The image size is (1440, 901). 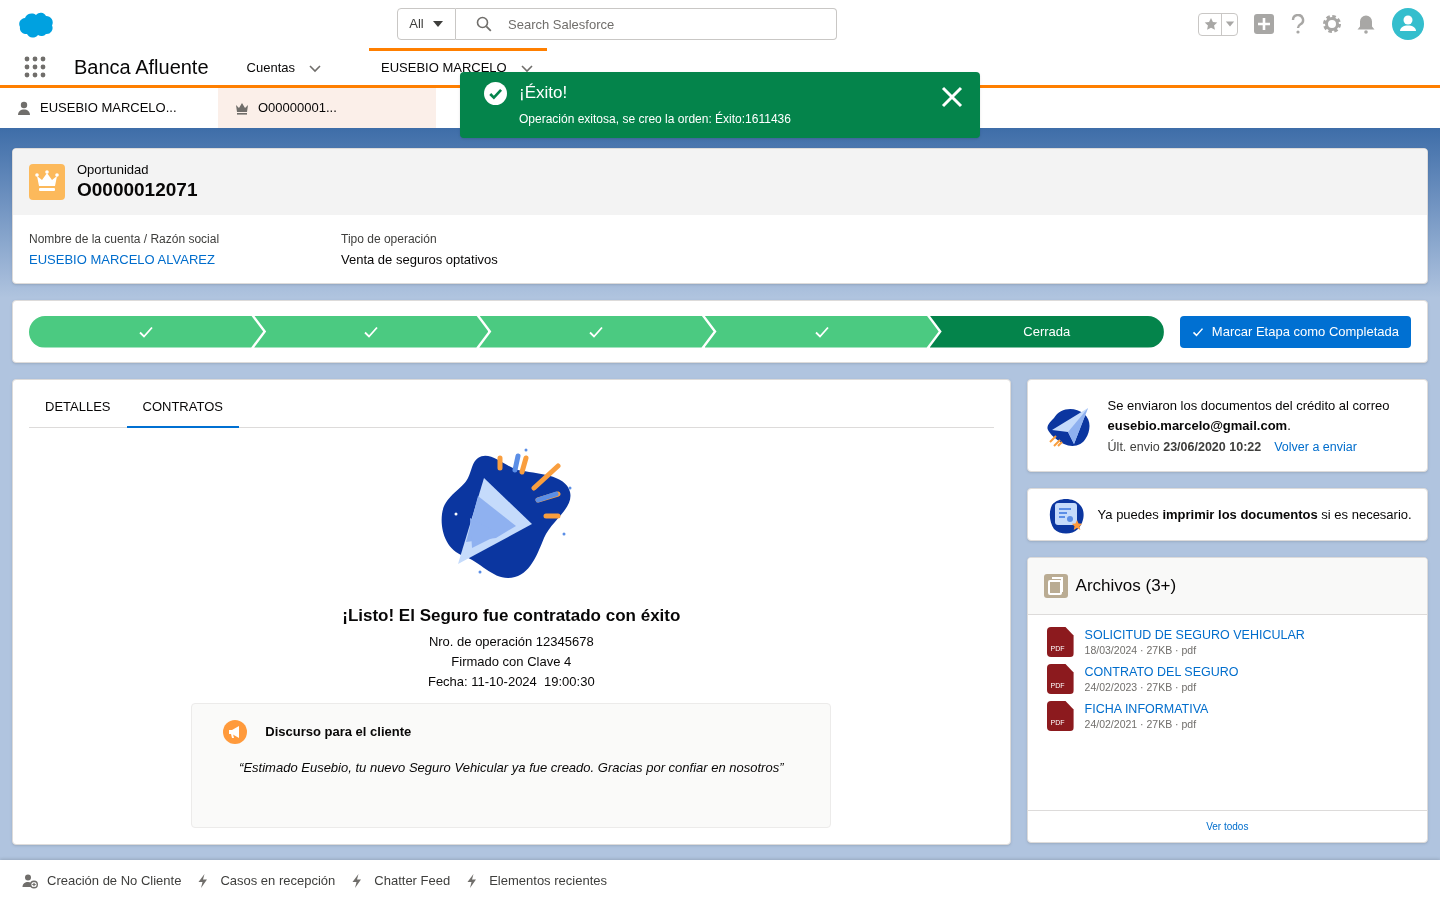 What do you see at coordinates (511, 768) in the screenshot?
I see `speech-text: “Estimado Eusebio, tu nuevo Seguro Vehicular ya fue creado. Gracias por confiar en nosotros”` at bounding box center [511, 768].